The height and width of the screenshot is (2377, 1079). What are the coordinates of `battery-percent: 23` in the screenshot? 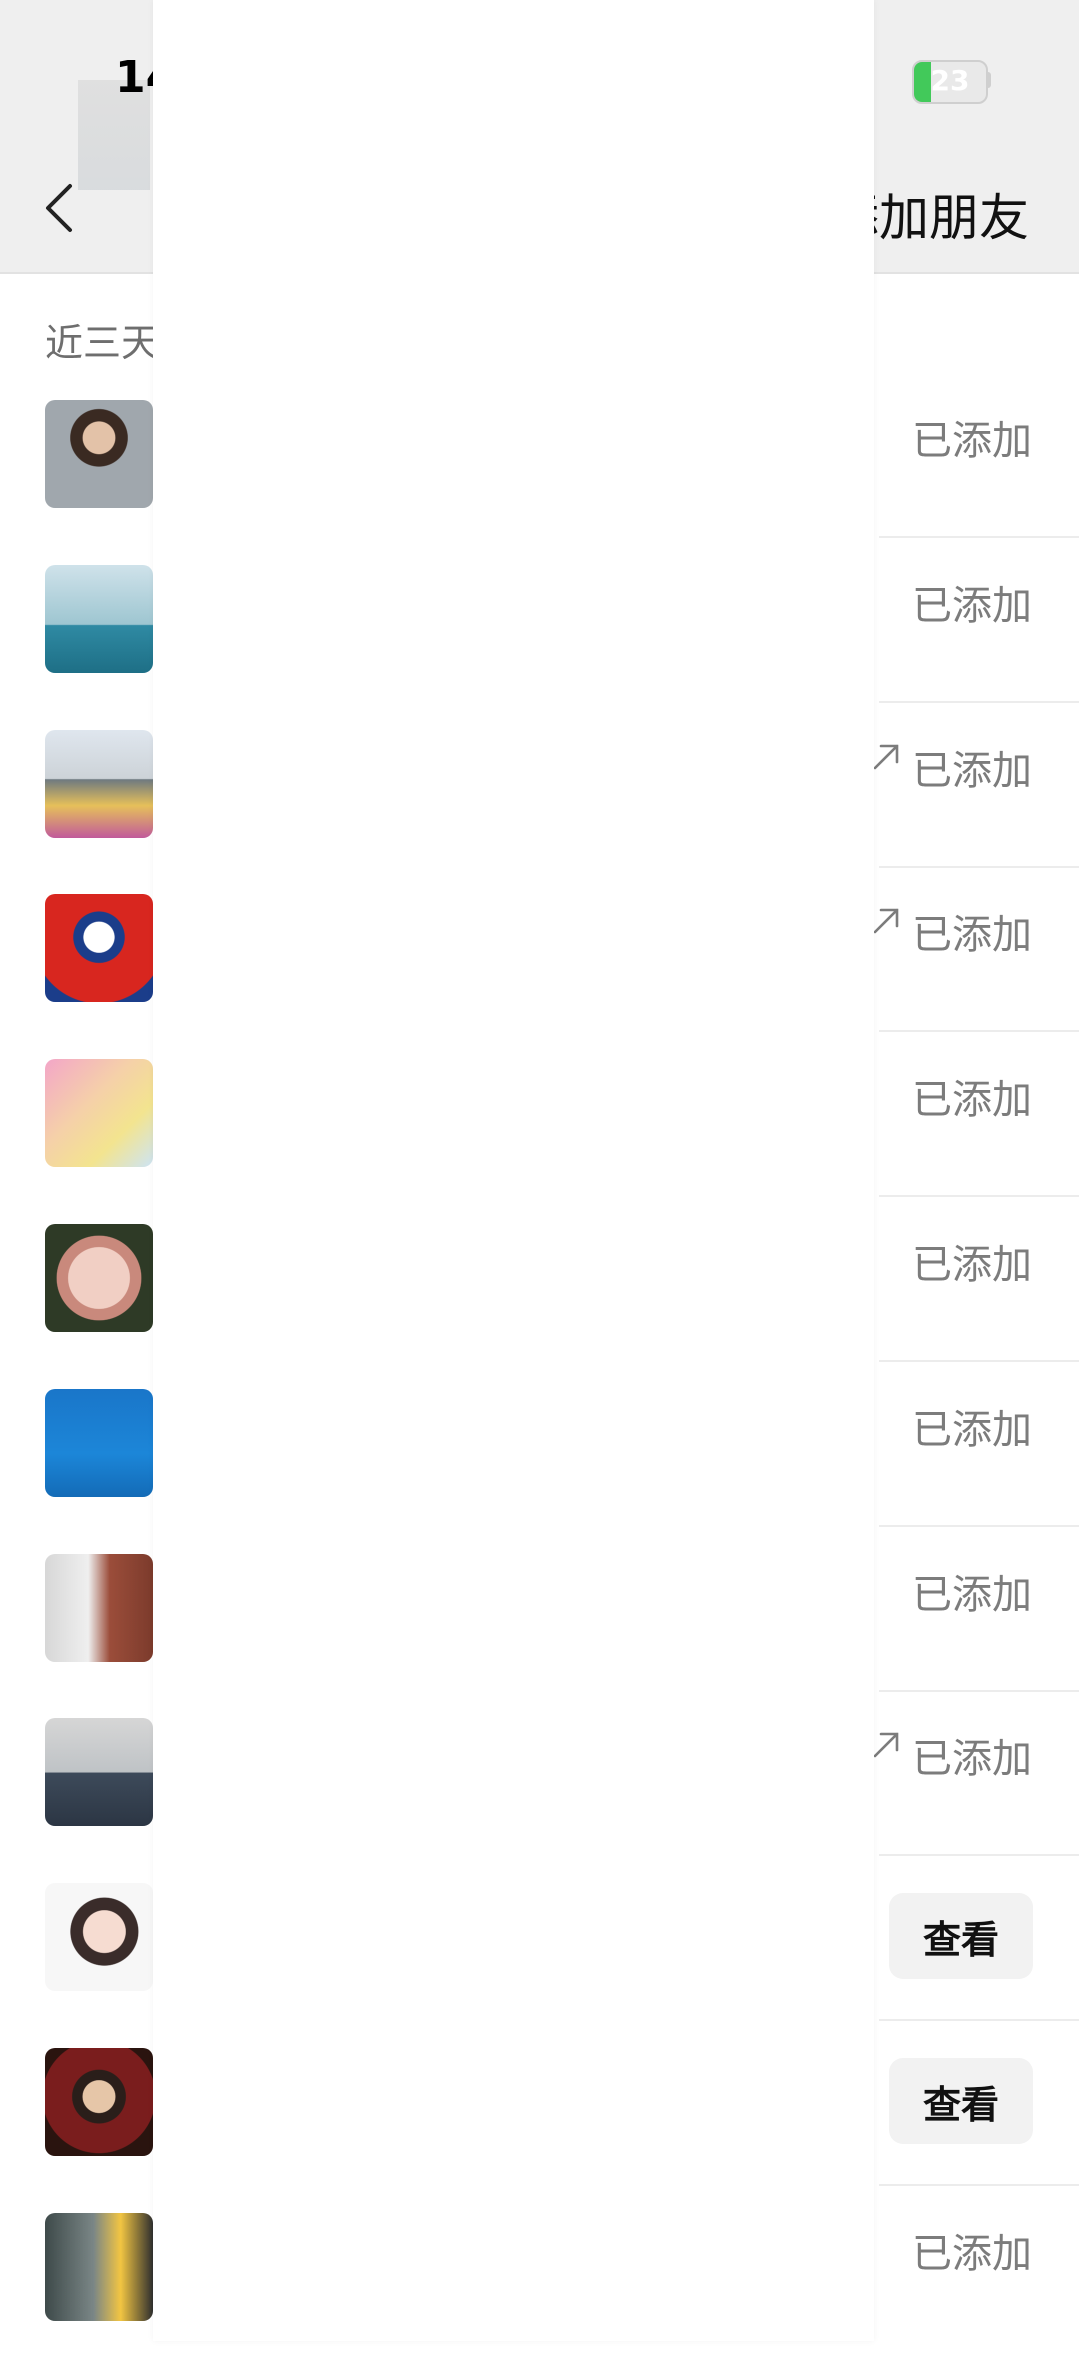 It's located at (950, 80).